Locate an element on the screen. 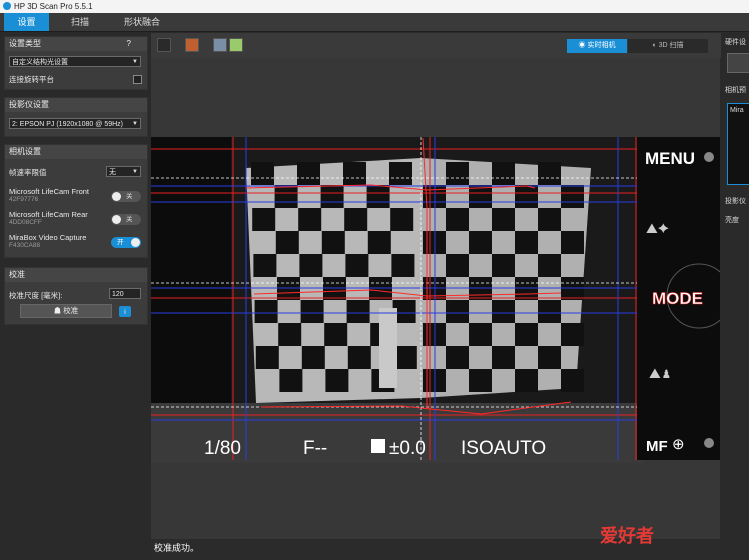 Image resolution: width=749 pixels, height=560 pixels. right-panel: 硬件设 相机预 Mira 投影仪 亮度 is located at coordinates (735, 296).